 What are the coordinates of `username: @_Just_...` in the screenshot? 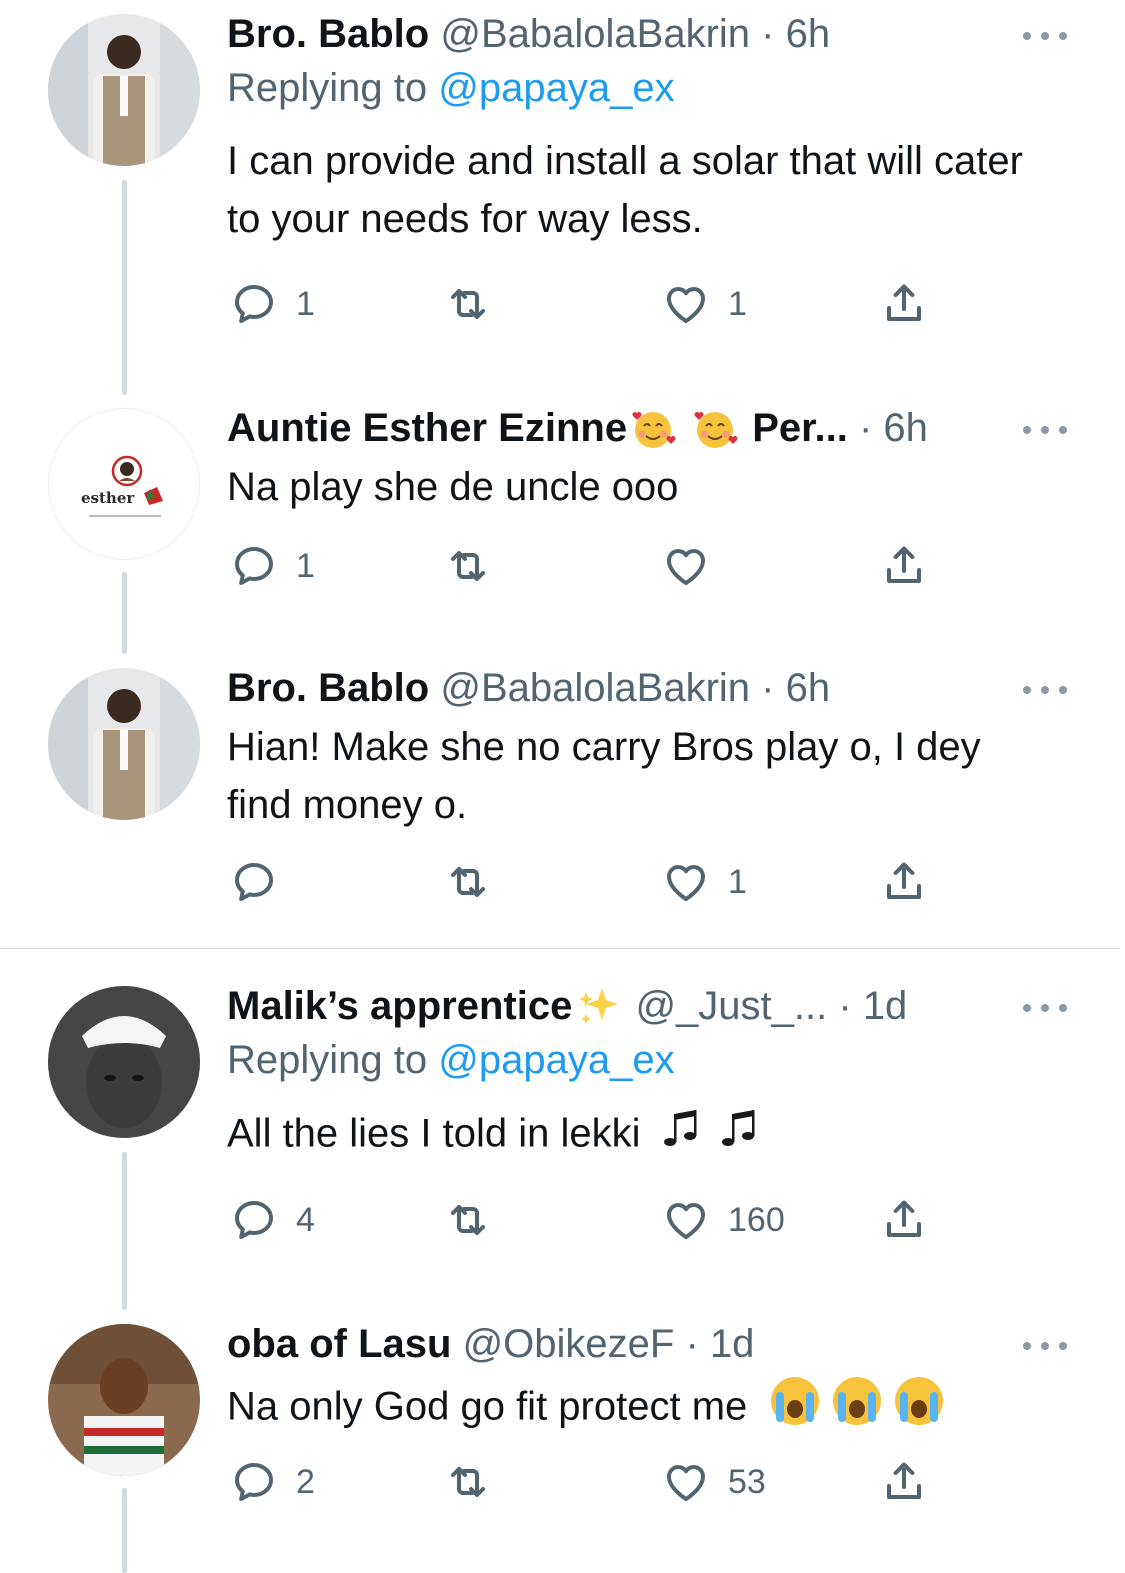 It's located at (731, 1006).